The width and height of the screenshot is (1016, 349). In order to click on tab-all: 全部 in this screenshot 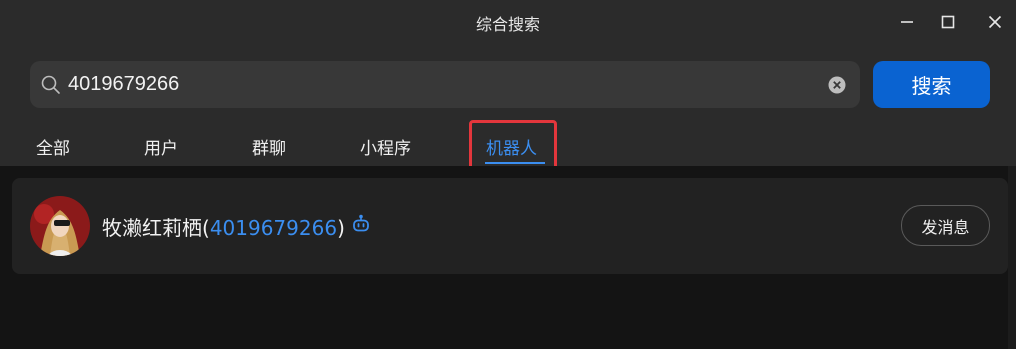, I will do `click(53, 146)`.